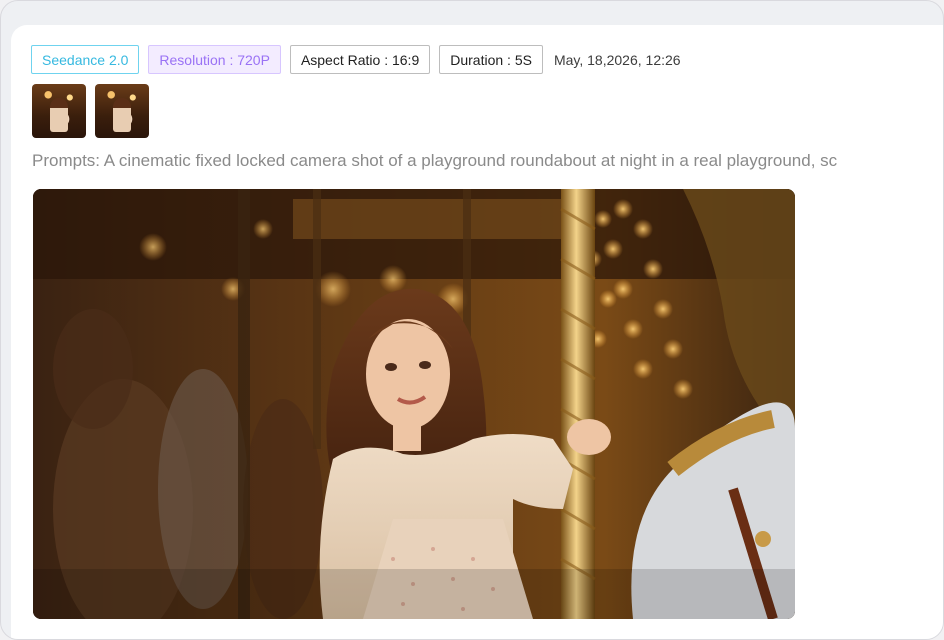 Image resolution: width=944 pixels, height=640 pixels. Describe the element at coordinates (85, 59) in the screenshot. I see `model-tag: Seedance 2.0` at that location.